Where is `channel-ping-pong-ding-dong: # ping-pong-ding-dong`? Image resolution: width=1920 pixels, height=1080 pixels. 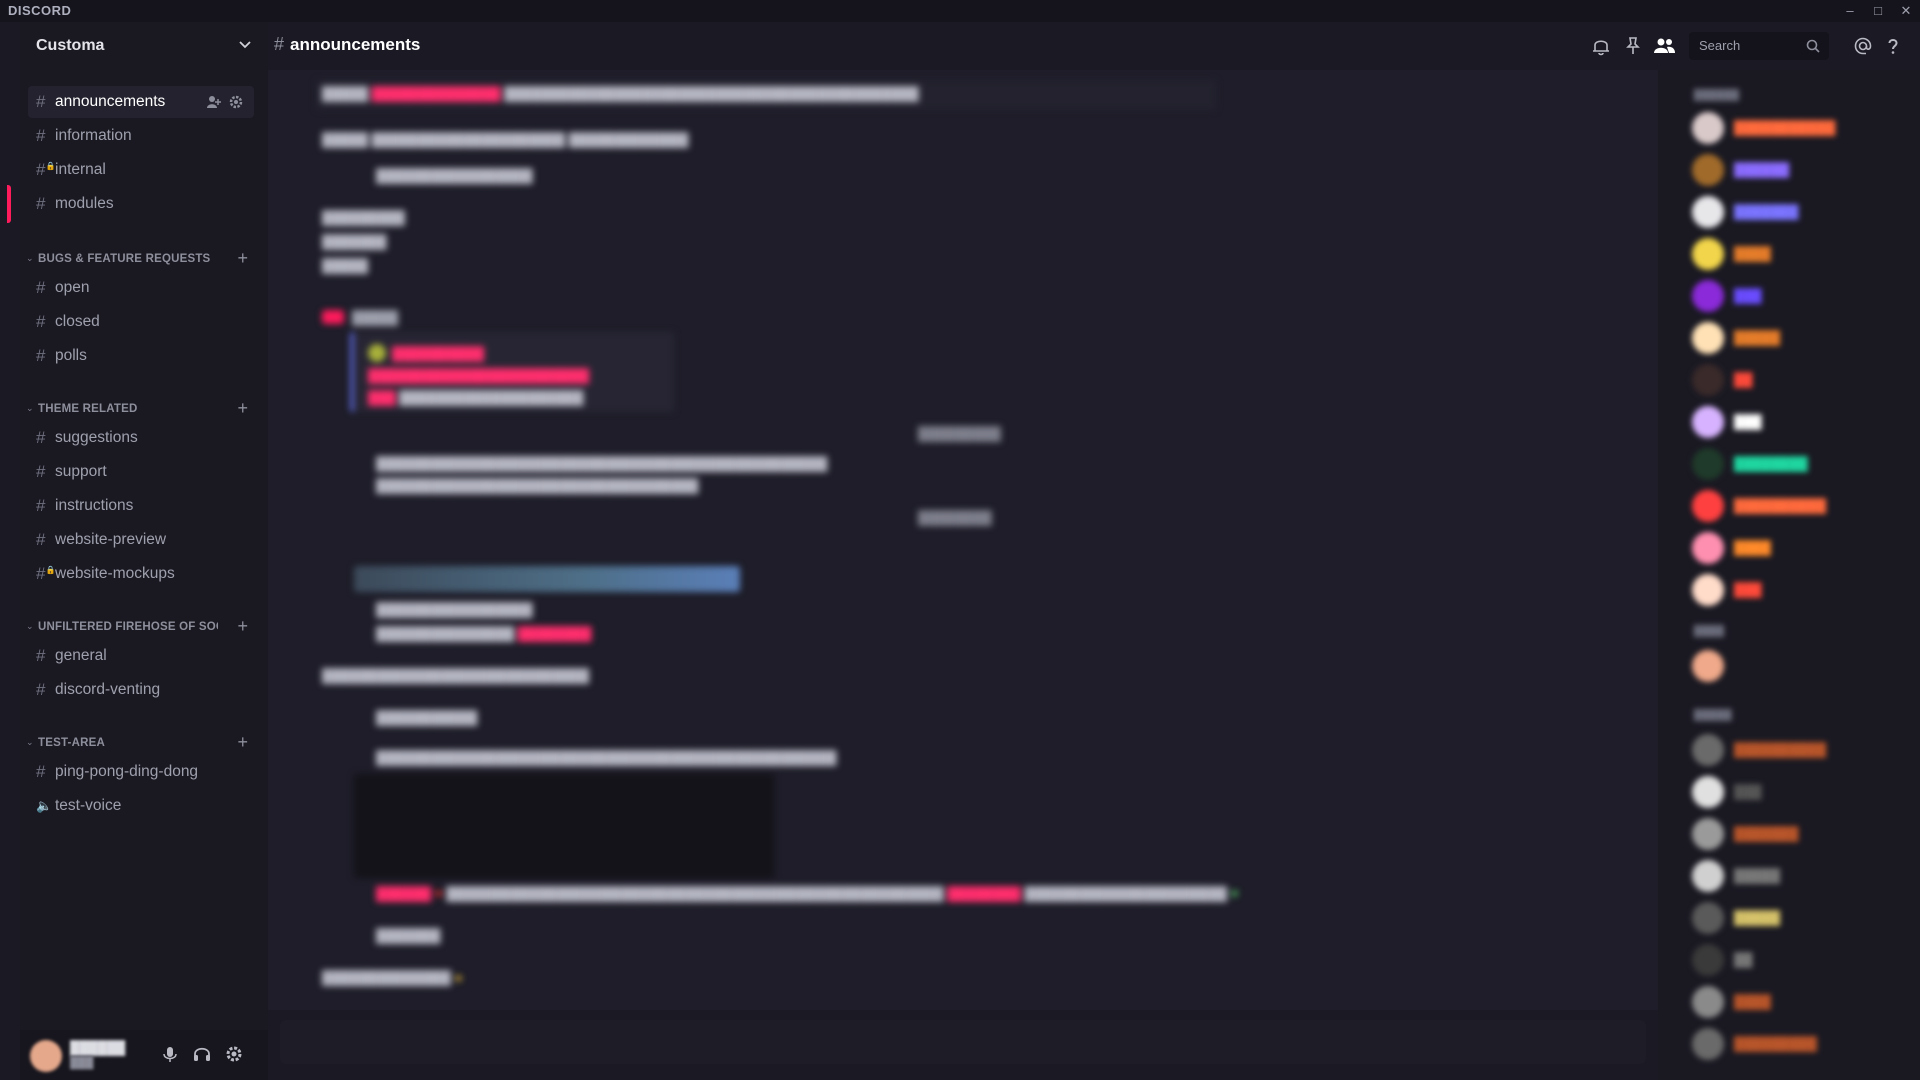 channel-ping-pong-ding-dong: # ping-pong-ding-dong is located at coordinates (141, 772).